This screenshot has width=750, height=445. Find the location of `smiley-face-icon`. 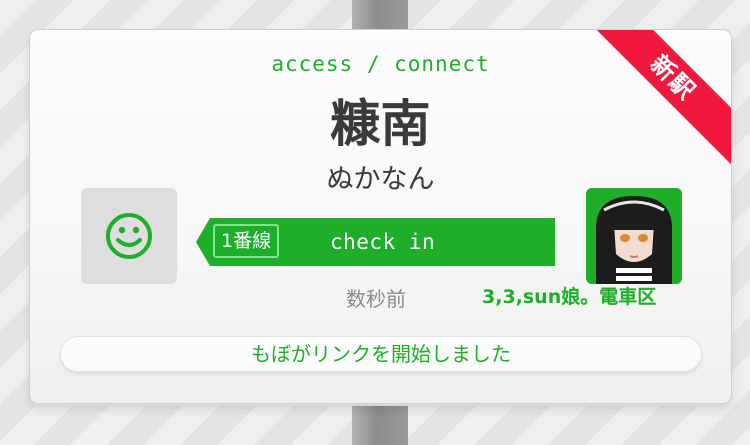

smiley-face-icon is located at coordinates (129, 236).